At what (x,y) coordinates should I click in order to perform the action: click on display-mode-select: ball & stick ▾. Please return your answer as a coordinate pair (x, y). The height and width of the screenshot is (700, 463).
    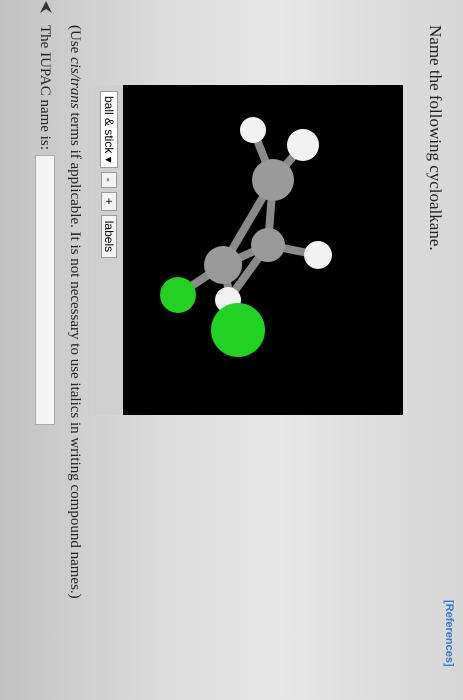
    Looking at the image, I should click on (109, 129).